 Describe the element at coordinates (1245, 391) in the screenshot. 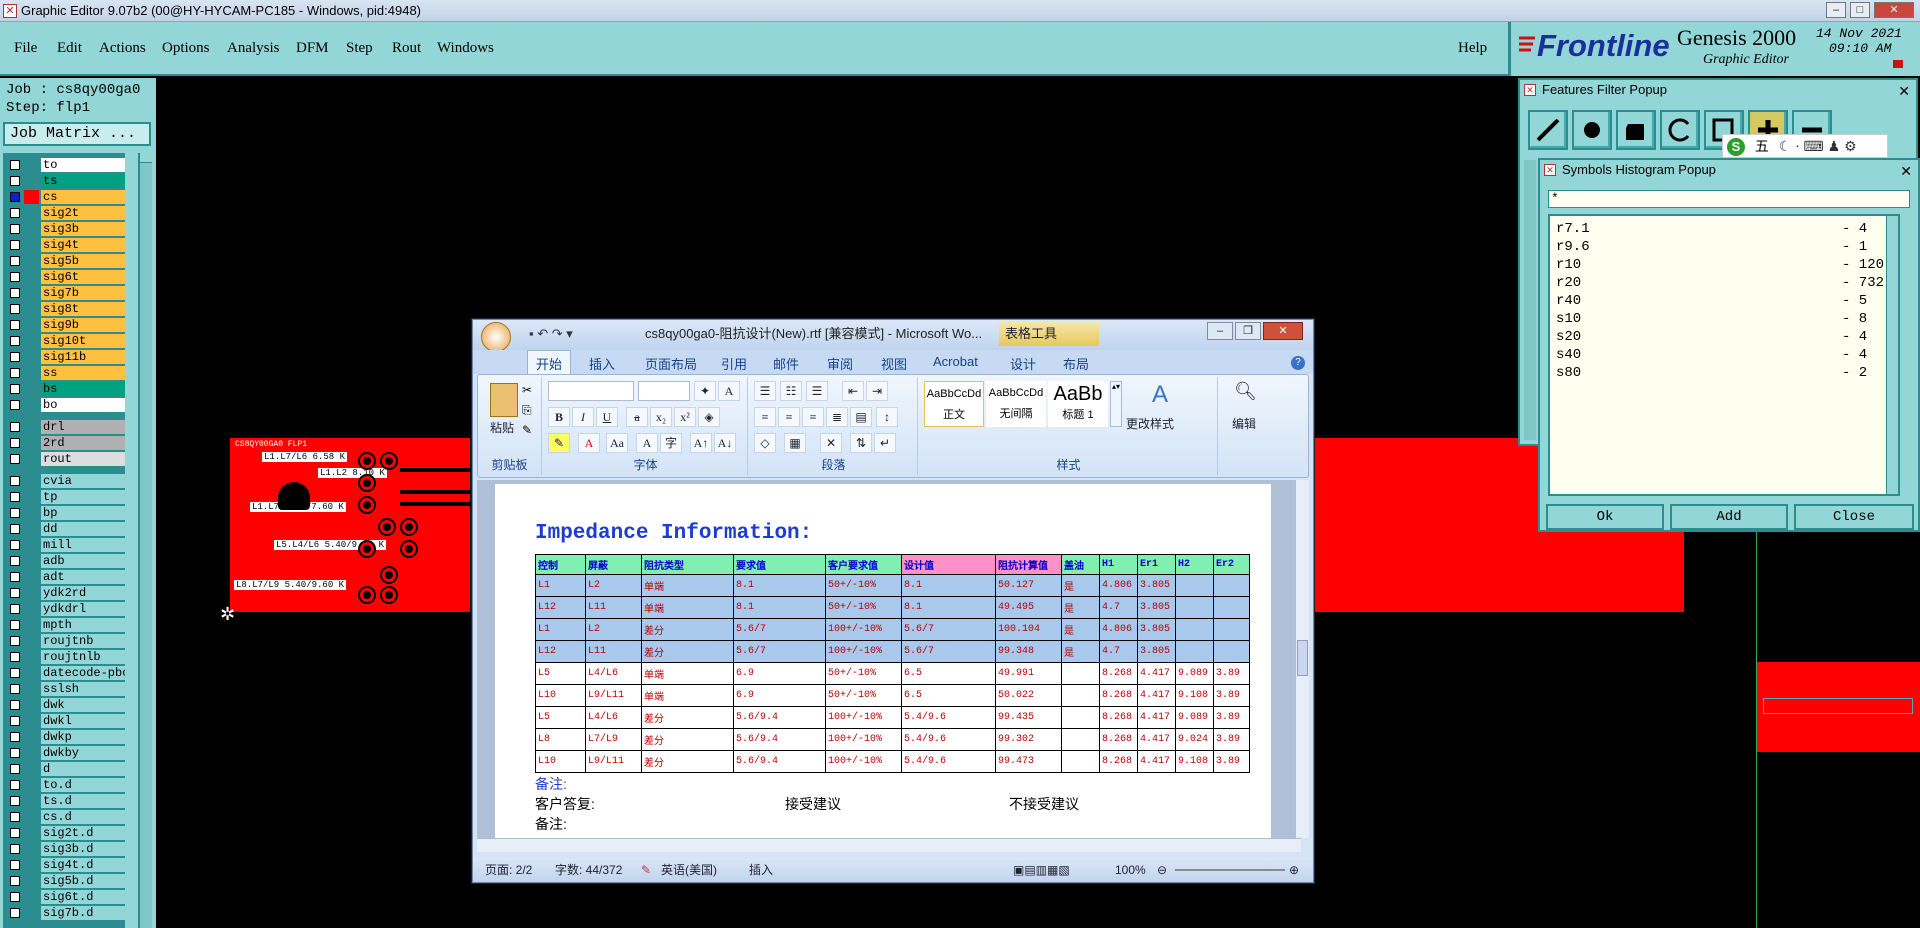

I see `find-icon: 🔍︎` at that location.